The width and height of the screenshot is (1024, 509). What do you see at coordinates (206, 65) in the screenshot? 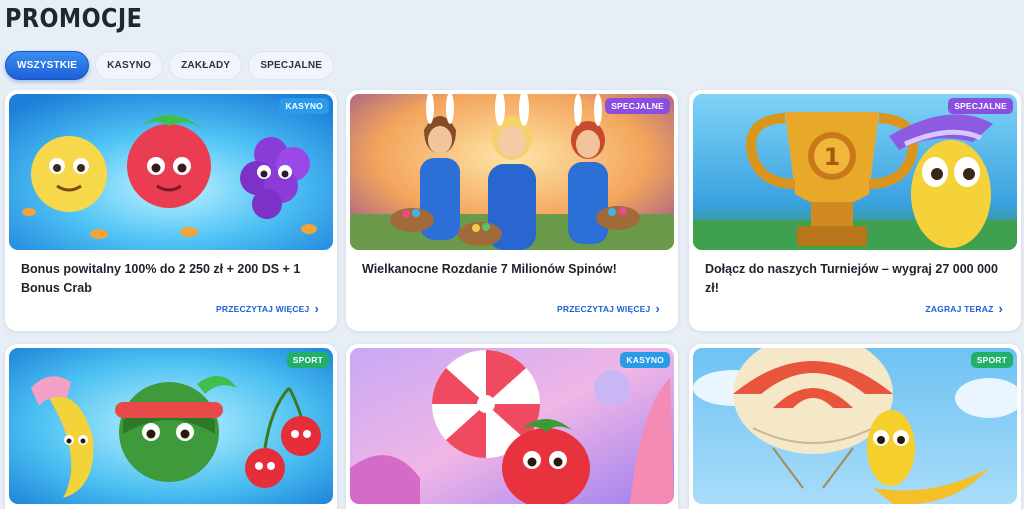
I see `filter-bets: ZAKŁADY` at bounding box center [206, 65].